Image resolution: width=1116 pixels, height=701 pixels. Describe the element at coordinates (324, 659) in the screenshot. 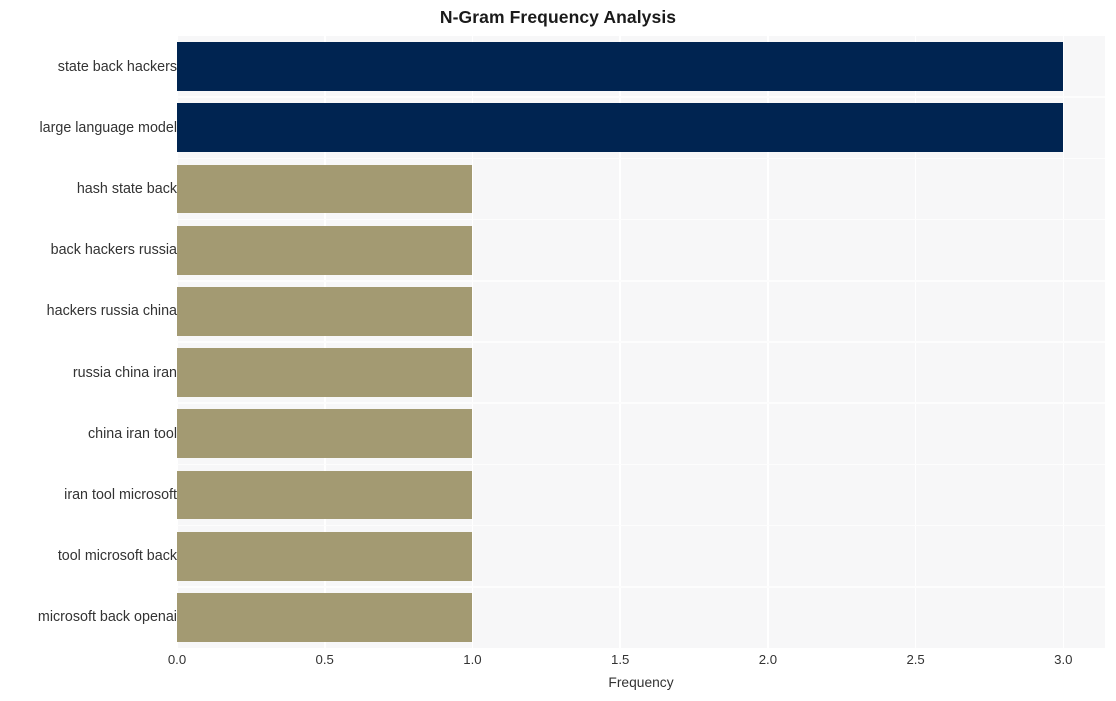

I see `x-axis-tick-label: 0.5` at that location.